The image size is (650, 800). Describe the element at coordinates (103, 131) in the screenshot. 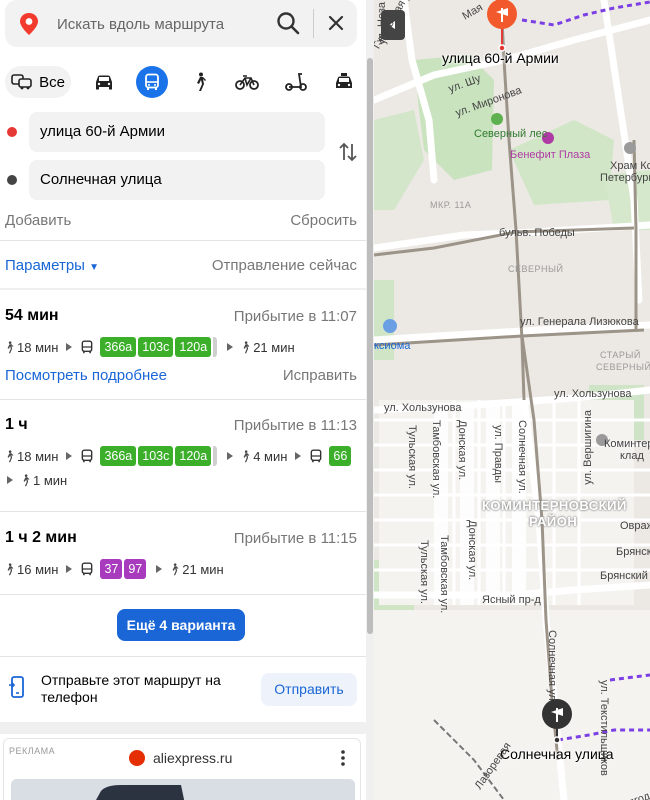

I see `from-field-value: улица 60-й Армии` at that location.